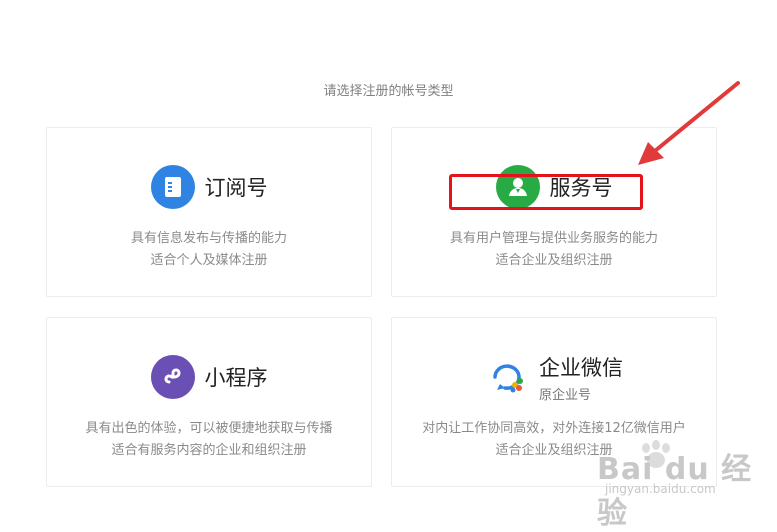 This screenshot has height=532, width=777. I want to click on watermark-url: jingyan.baidu.com, so click(660, 489).